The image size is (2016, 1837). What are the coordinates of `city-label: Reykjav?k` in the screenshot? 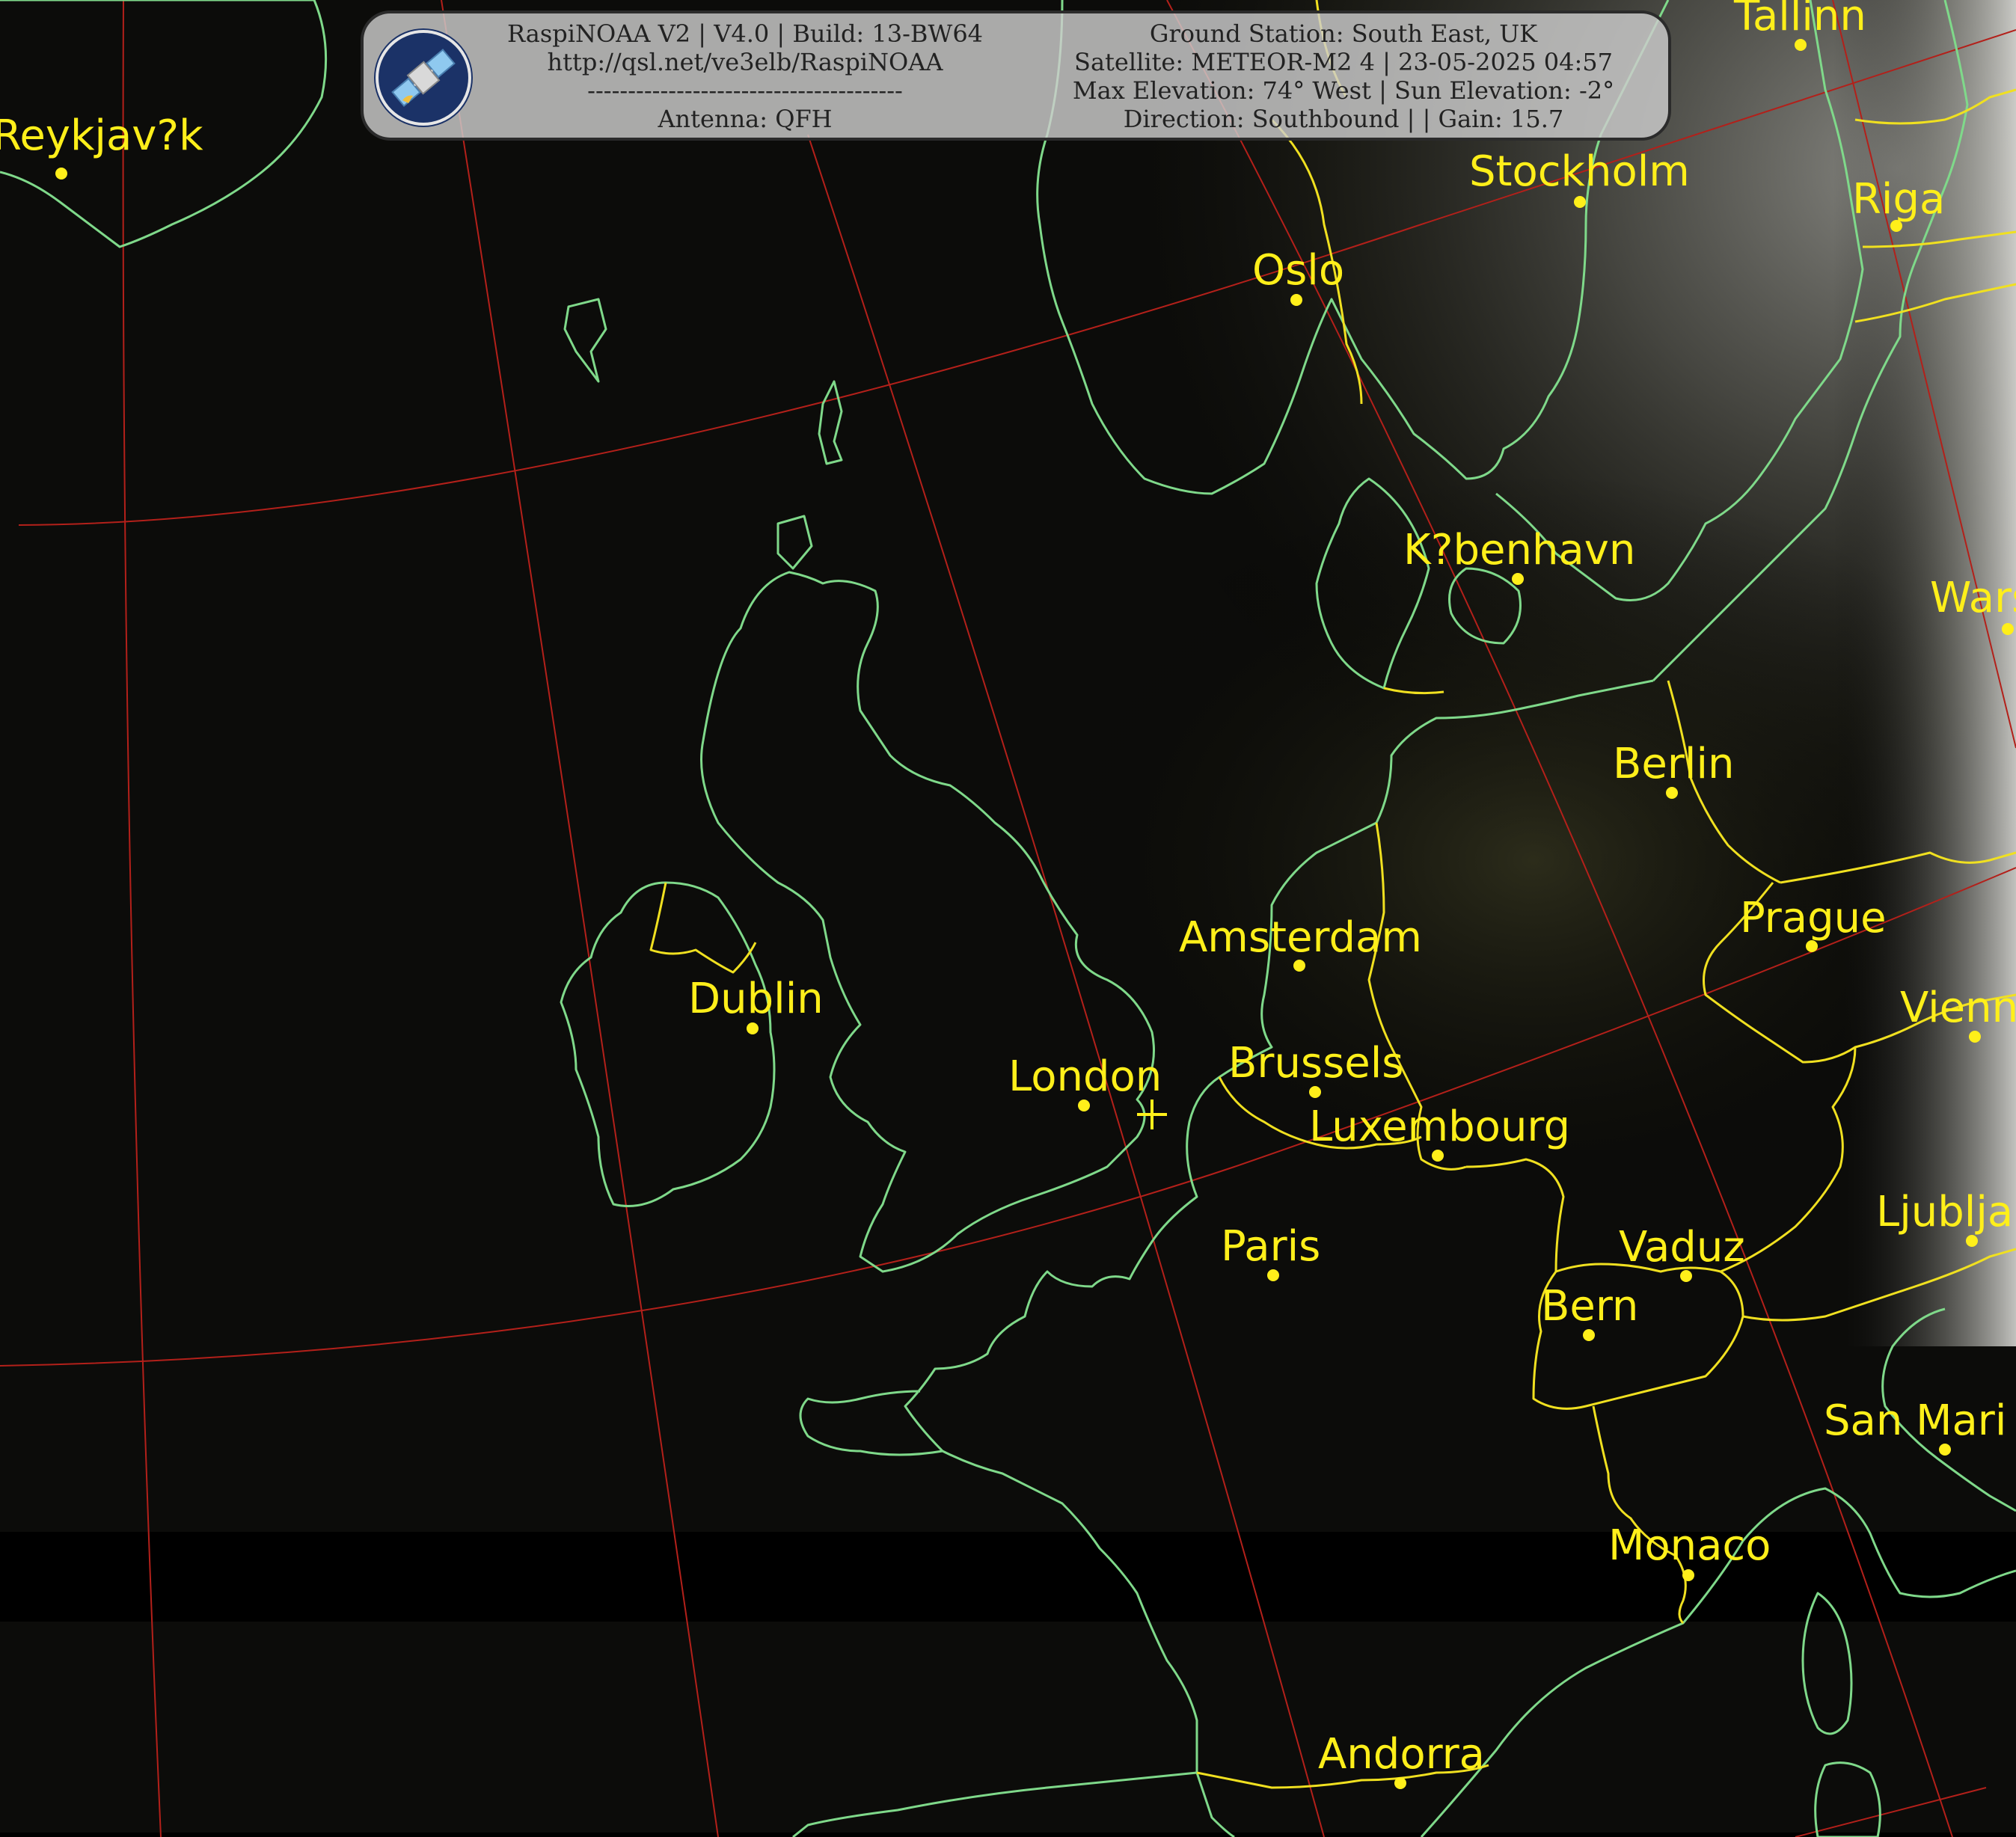 It's located at (101, 135).